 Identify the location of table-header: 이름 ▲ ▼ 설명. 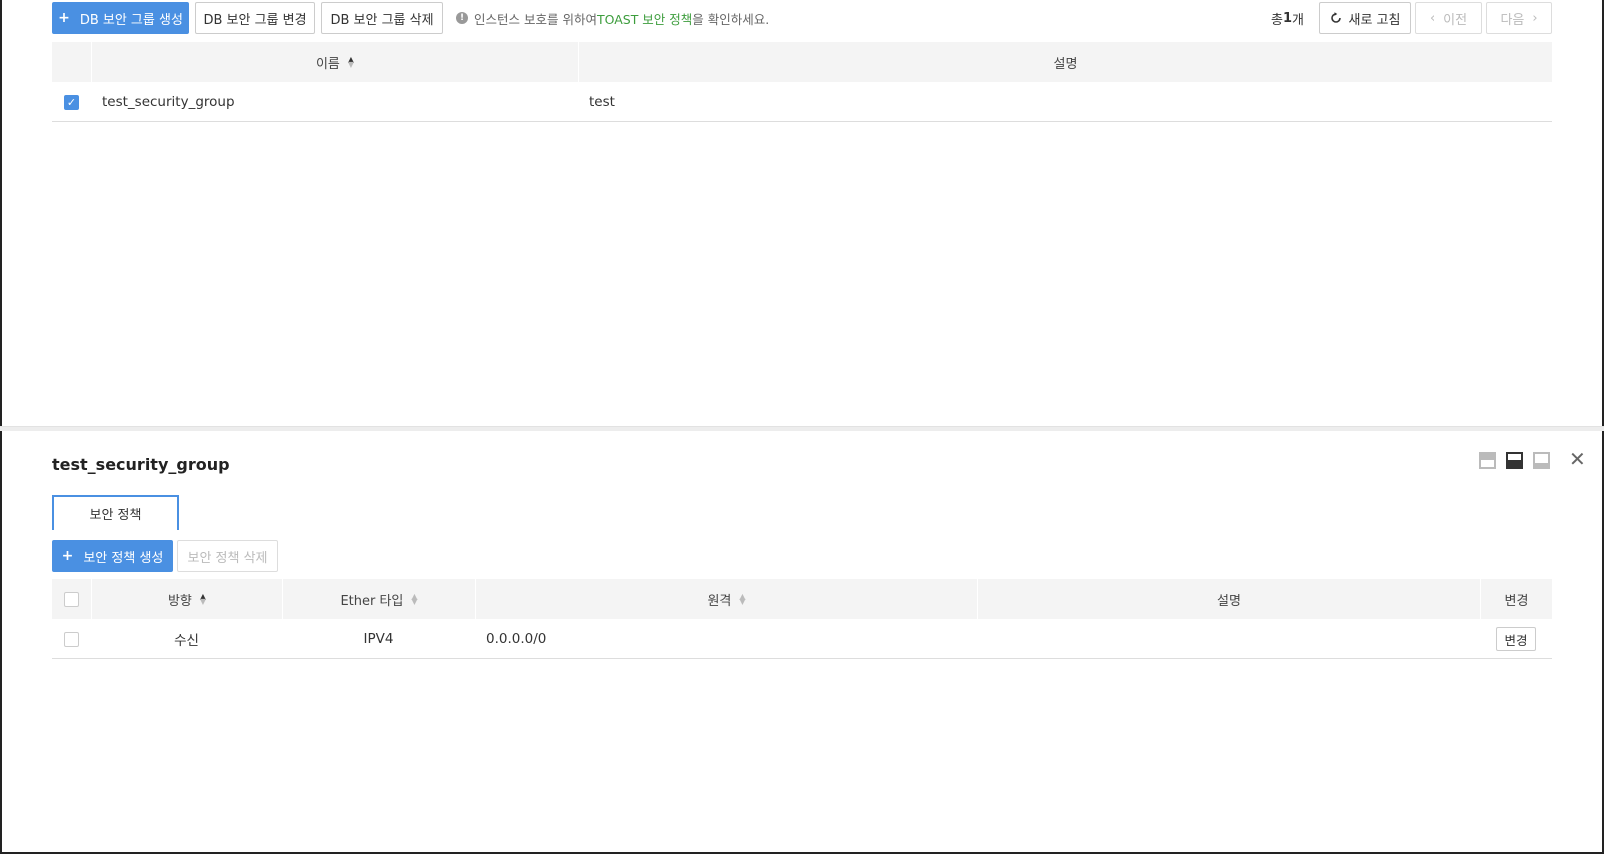
(802, 62).